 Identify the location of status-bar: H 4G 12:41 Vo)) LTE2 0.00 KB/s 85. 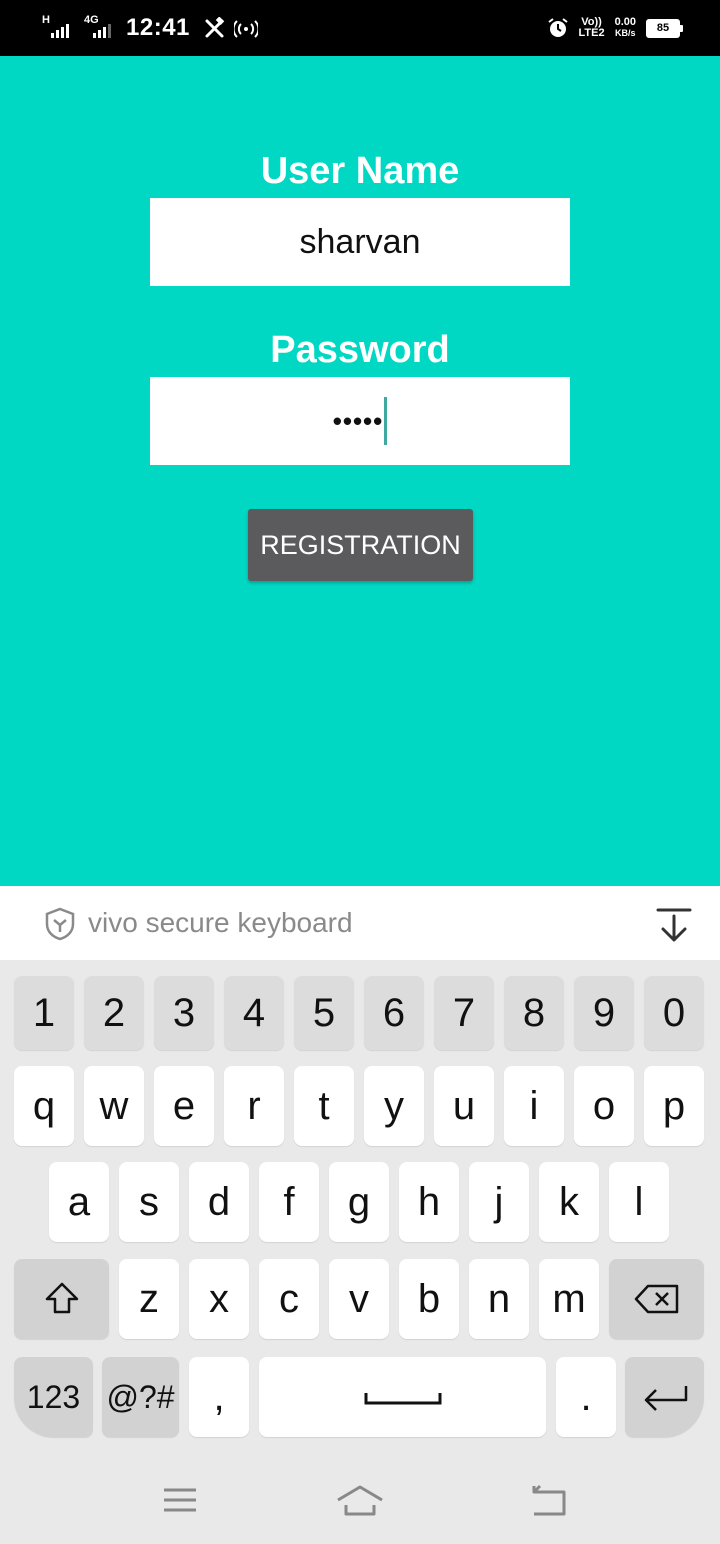
(360, 28).